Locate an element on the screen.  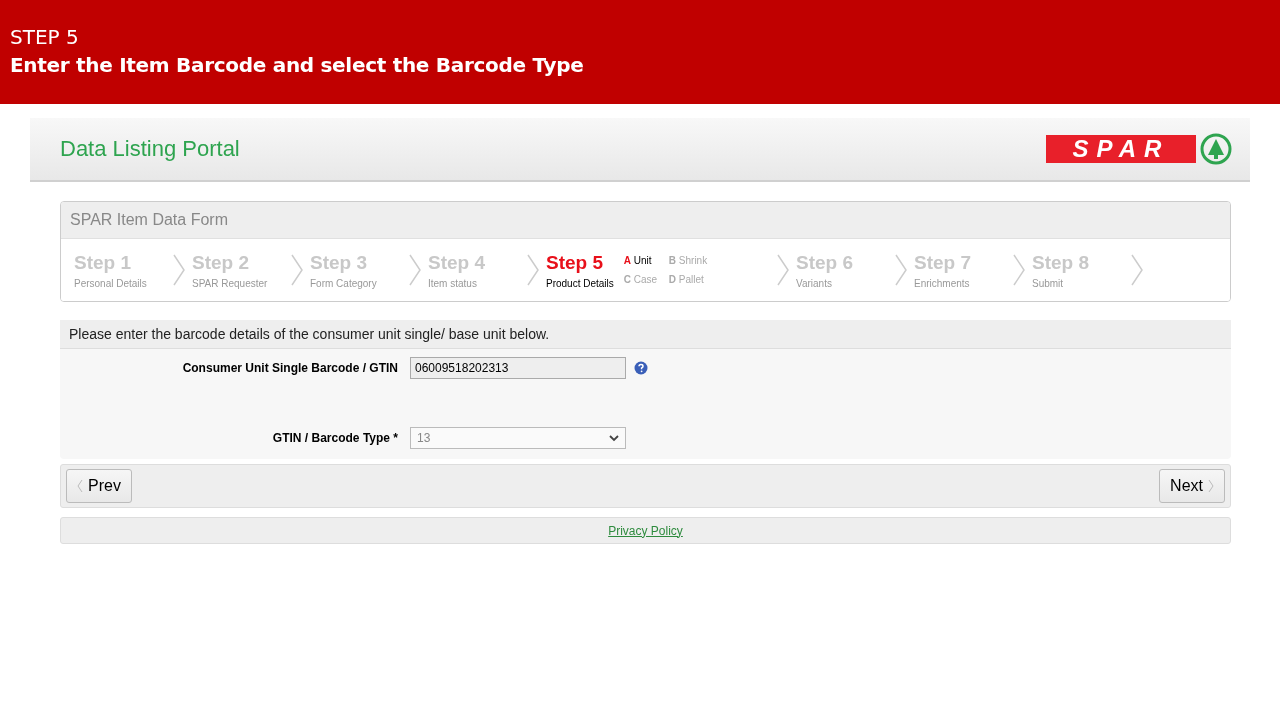
barcode-type-dropdown: 13 is located at coordinates (518, 438).